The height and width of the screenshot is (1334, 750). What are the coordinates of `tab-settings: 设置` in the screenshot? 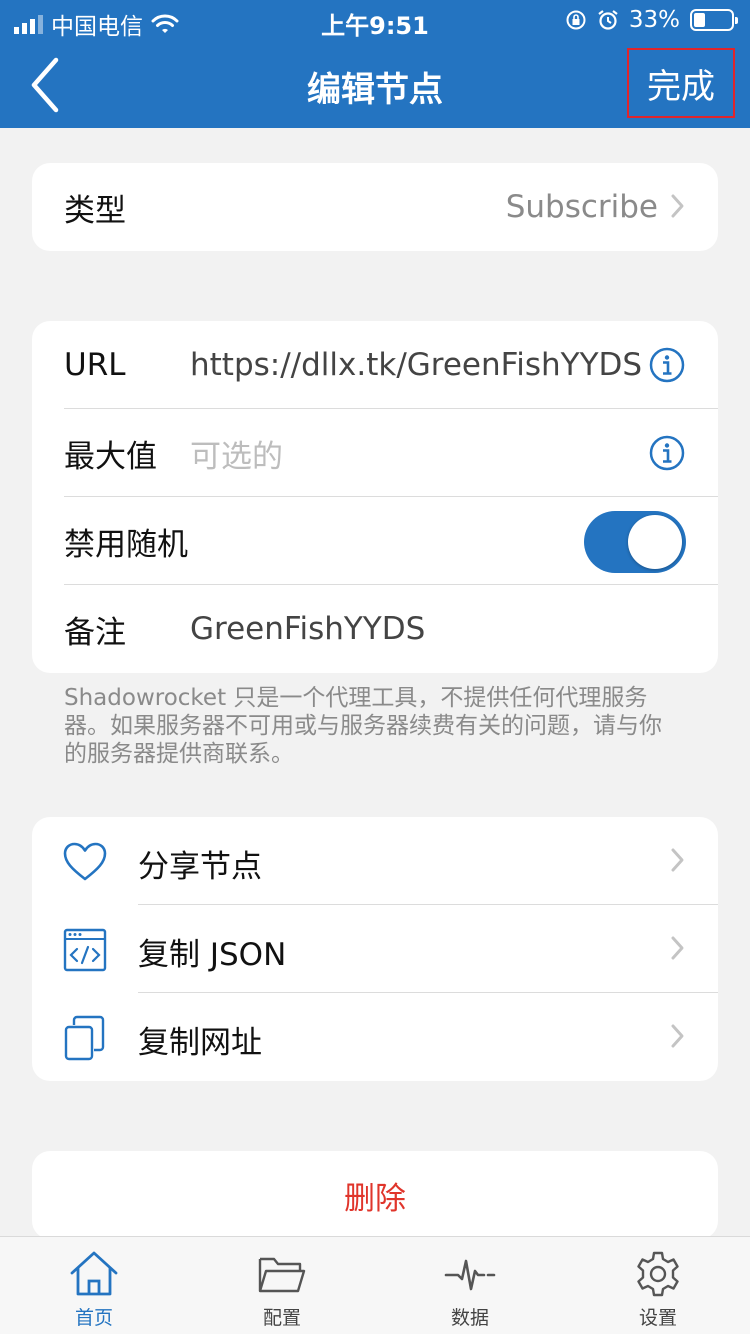 It's located at (658, 1289).